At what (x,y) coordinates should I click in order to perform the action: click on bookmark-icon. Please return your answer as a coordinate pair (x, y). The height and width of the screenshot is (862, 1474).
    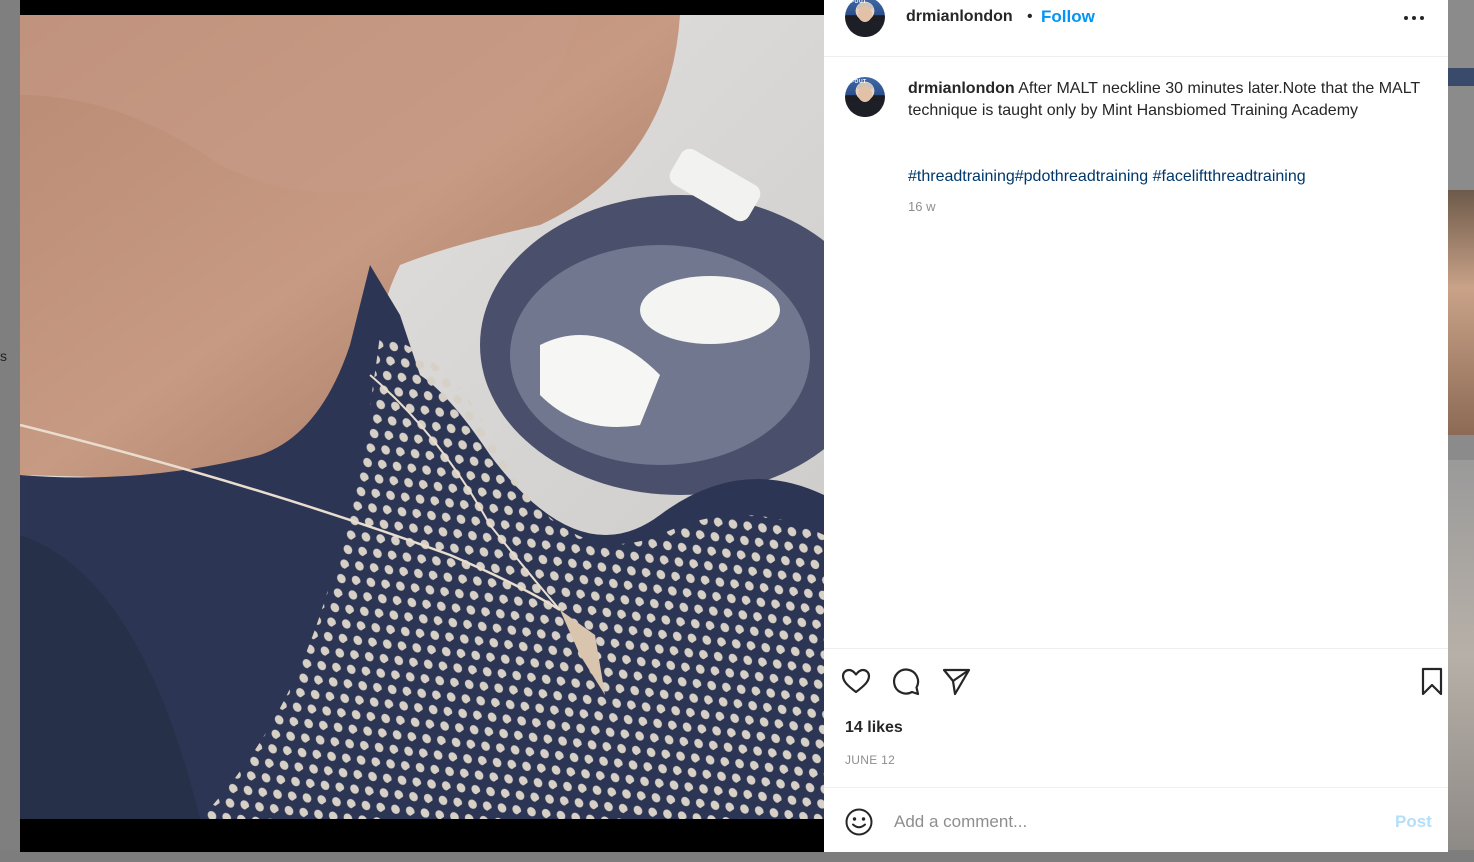
    Looking at the image, I should click on (1432, 681).